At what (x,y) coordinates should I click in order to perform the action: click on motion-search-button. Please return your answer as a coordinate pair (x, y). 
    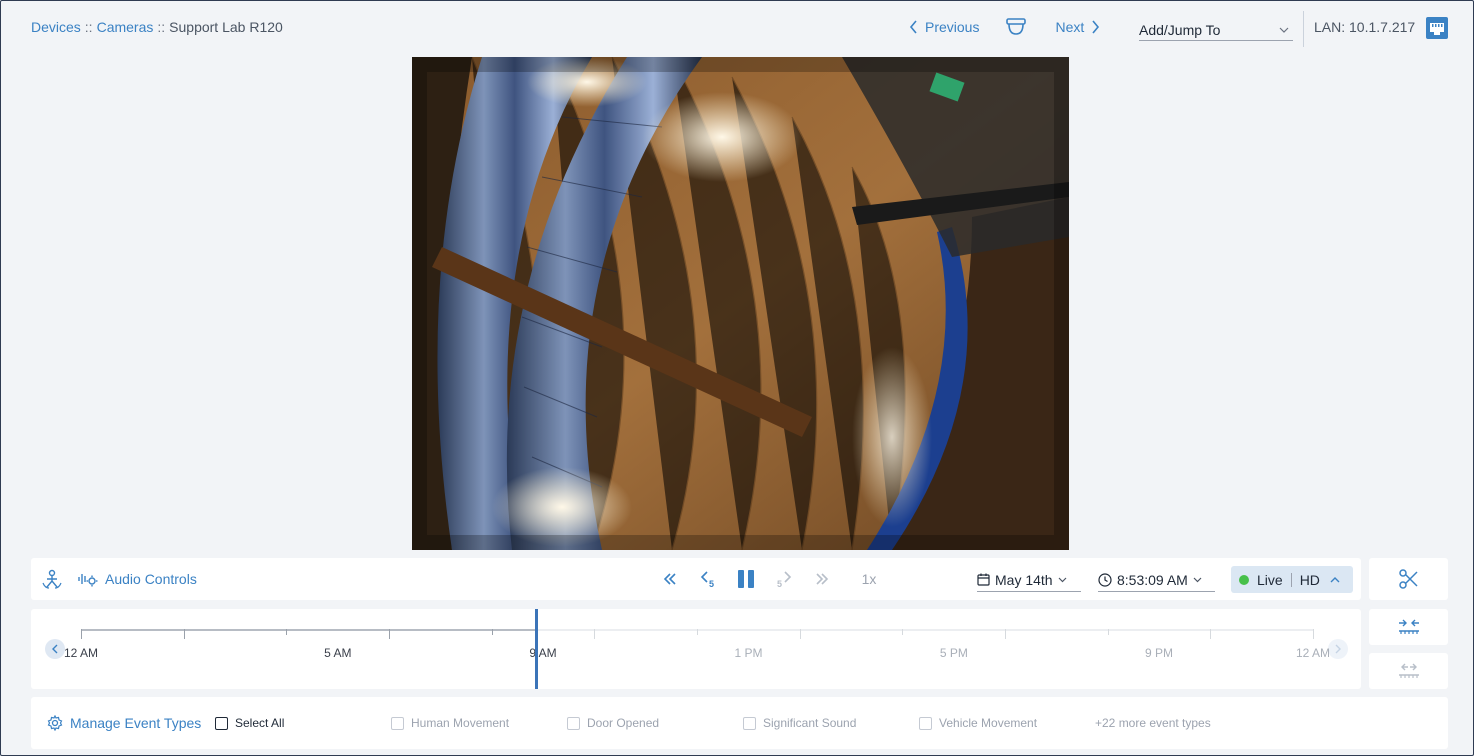
    Looking at the image, I should click on (52, 579).